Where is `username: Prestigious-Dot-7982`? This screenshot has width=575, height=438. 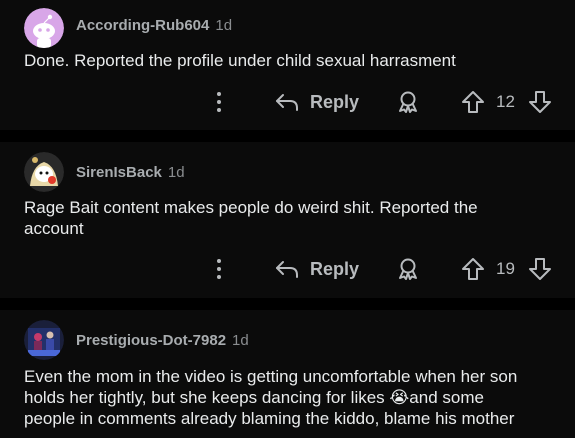
username: Prestigious-Dot-7982 is located at coordinates (151, 340).